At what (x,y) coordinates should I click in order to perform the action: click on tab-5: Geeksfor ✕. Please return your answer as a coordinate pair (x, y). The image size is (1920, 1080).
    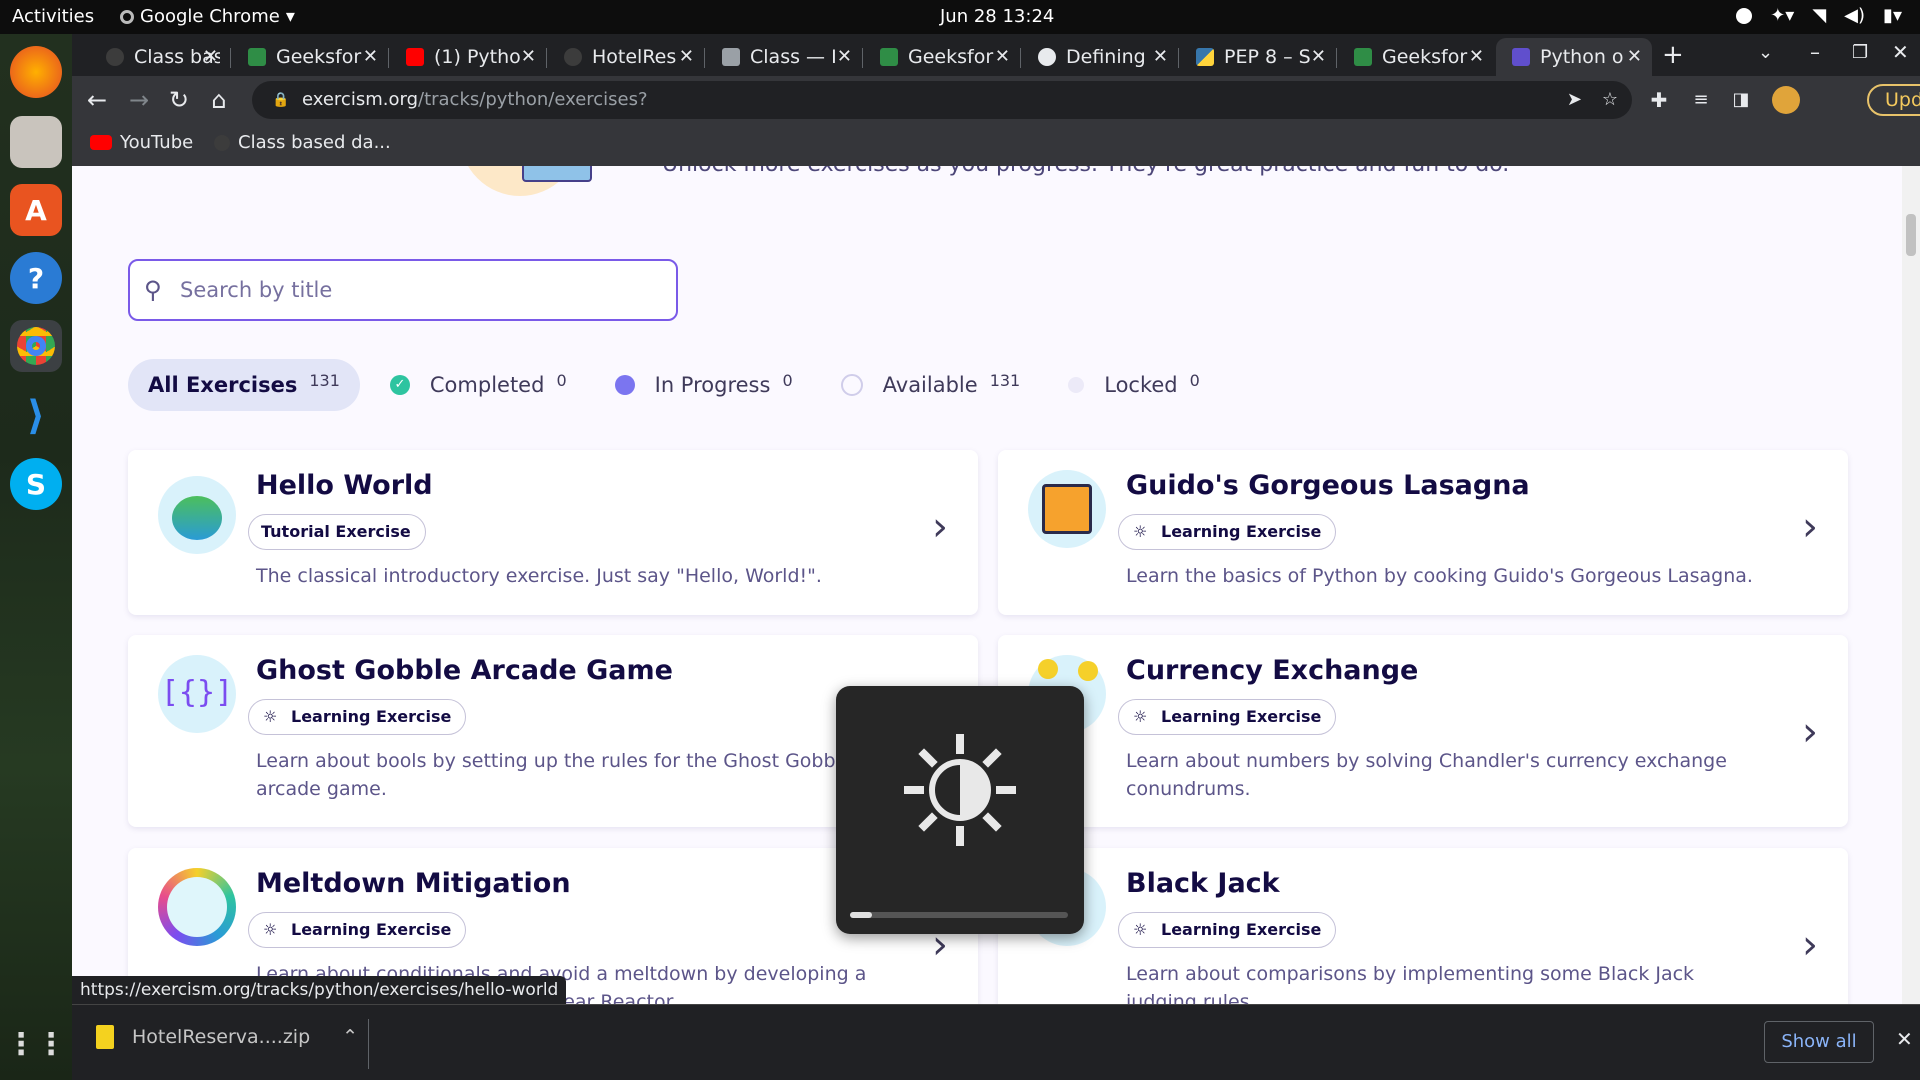
    Looking at the image, I should click on (942, 57).